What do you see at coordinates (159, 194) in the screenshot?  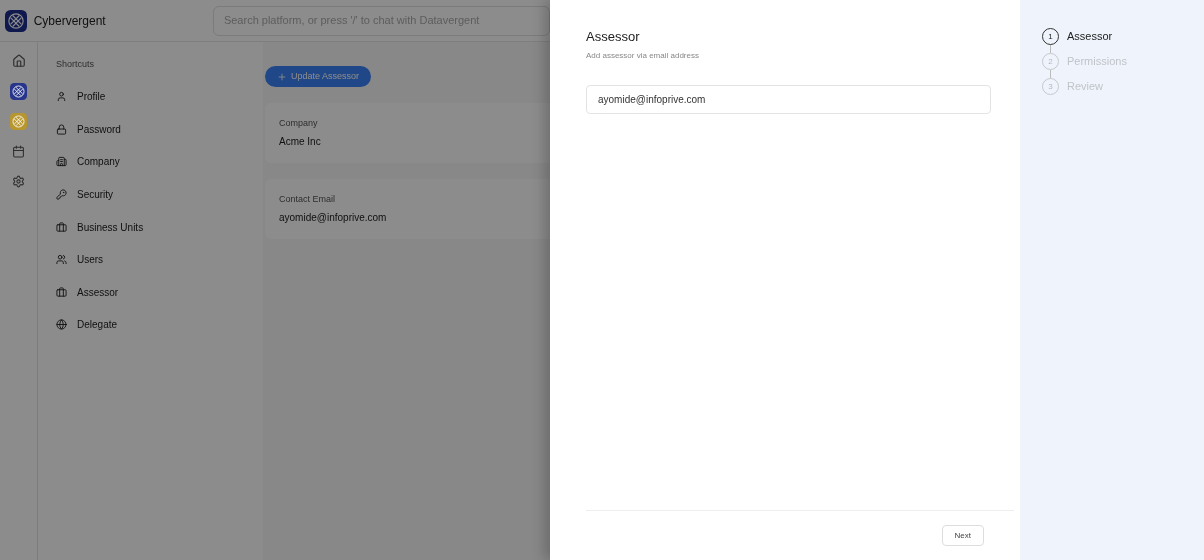 I see `shortcut-item: Security` at bounding box center [159, 194].